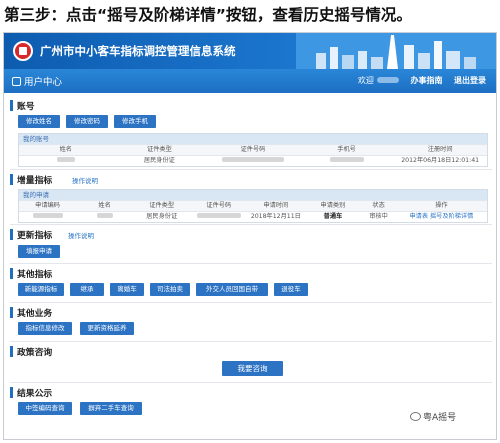 The height and width of the screenshot is (443, 500). Describe the element at coordinates (16, 81) in the screenshot. I see `user-center-icon` at that location.